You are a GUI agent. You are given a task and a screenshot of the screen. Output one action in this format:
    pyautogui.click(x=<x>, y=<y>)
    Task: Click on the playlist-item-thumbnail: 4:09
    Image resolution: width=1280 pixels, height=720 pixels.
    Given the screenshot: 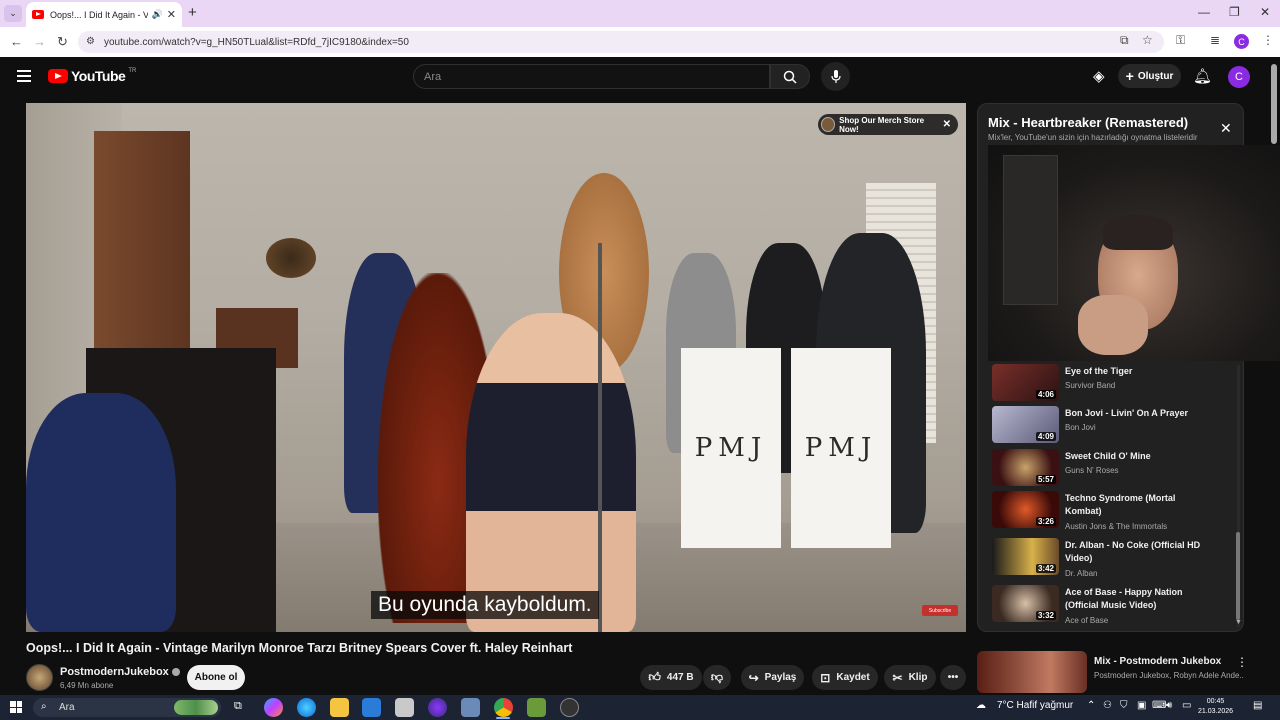 What is the action you would take?
    pyautogui.click(x=1025, y=424)
    